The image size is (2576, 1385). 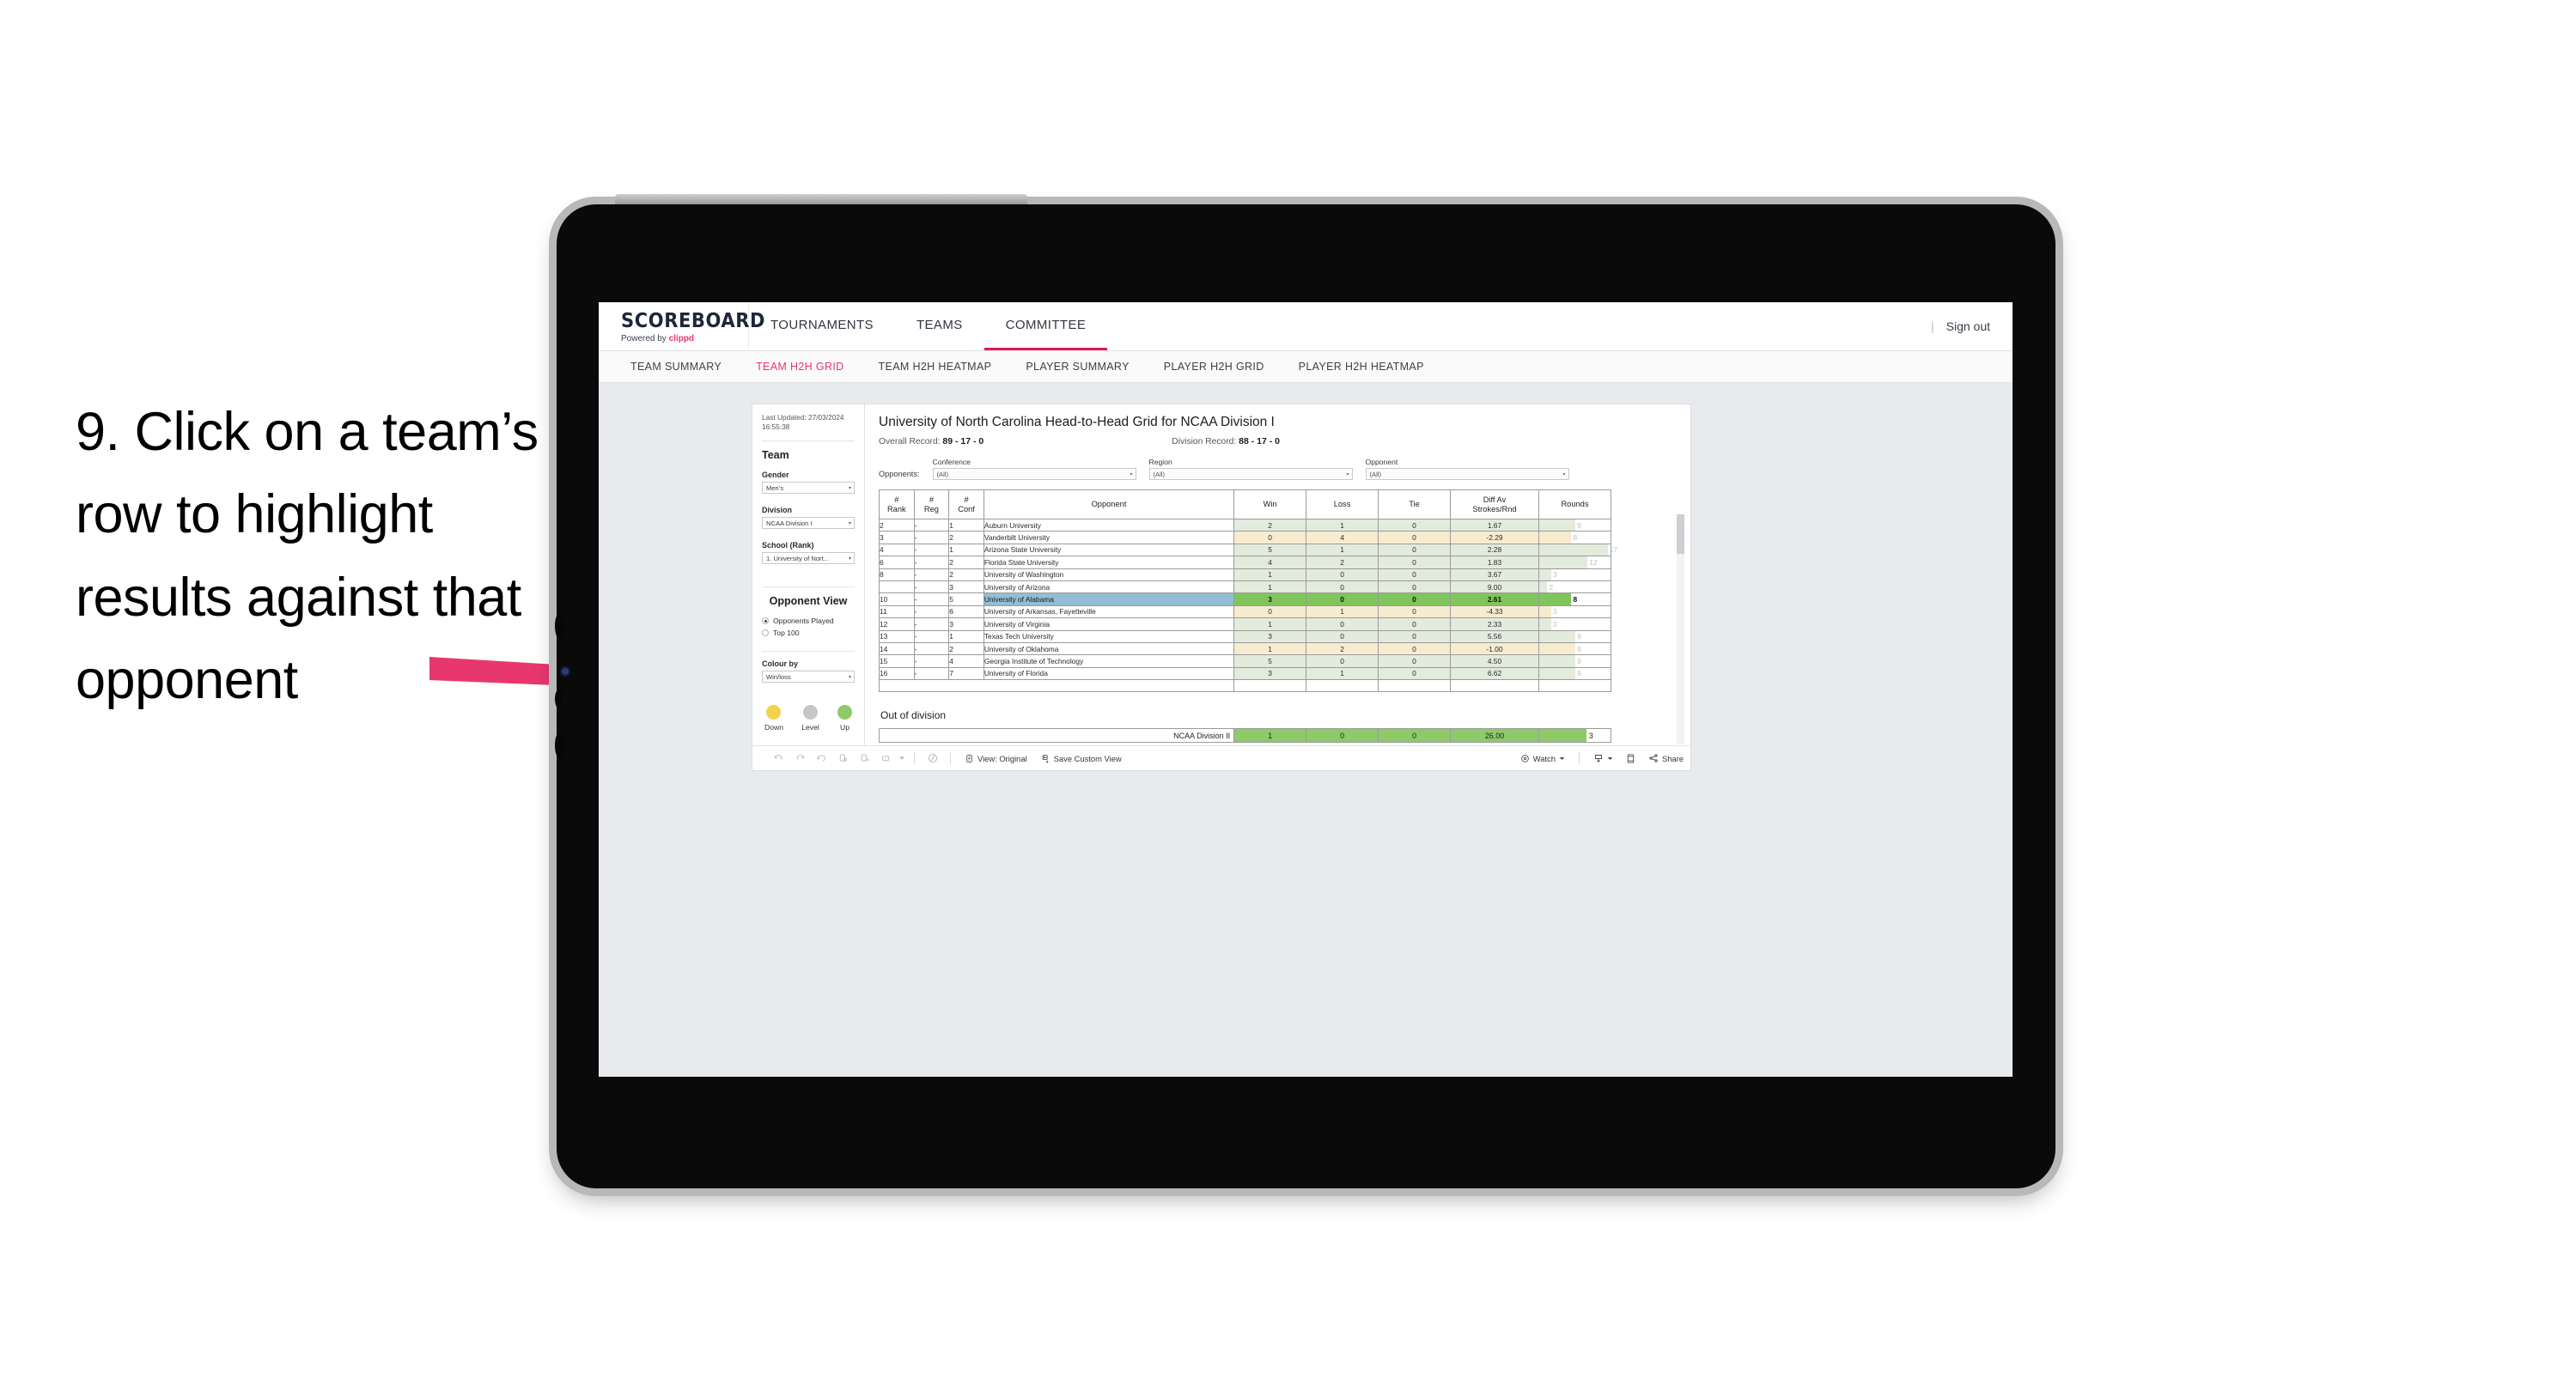 What do you see at coordinates (1542, 758) in the screenshot?
I see `watch-button: Watch` at bounding box center [1542, 758].